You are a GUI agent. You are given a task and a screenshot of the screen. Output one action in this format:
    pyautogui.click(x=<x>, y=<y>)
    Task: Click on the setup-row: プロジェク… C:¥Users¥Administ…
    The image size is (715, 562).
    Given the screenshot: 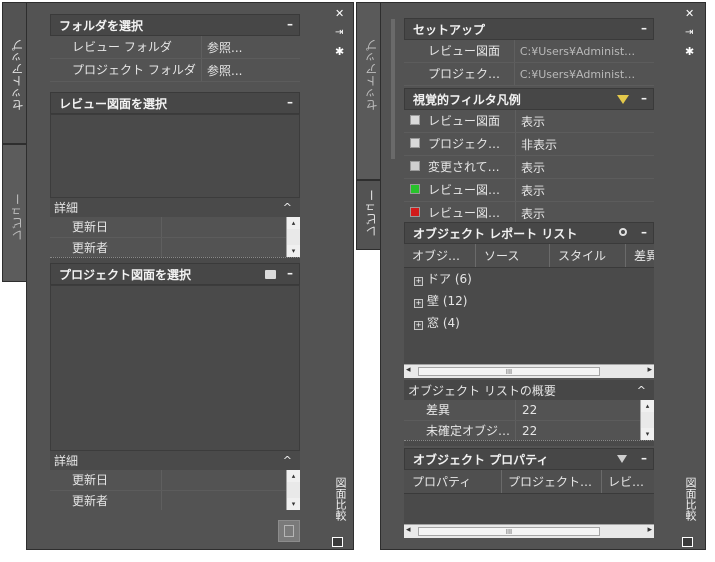 What is the action you would take?
    pyautogui.click(x=529, y=74)
    